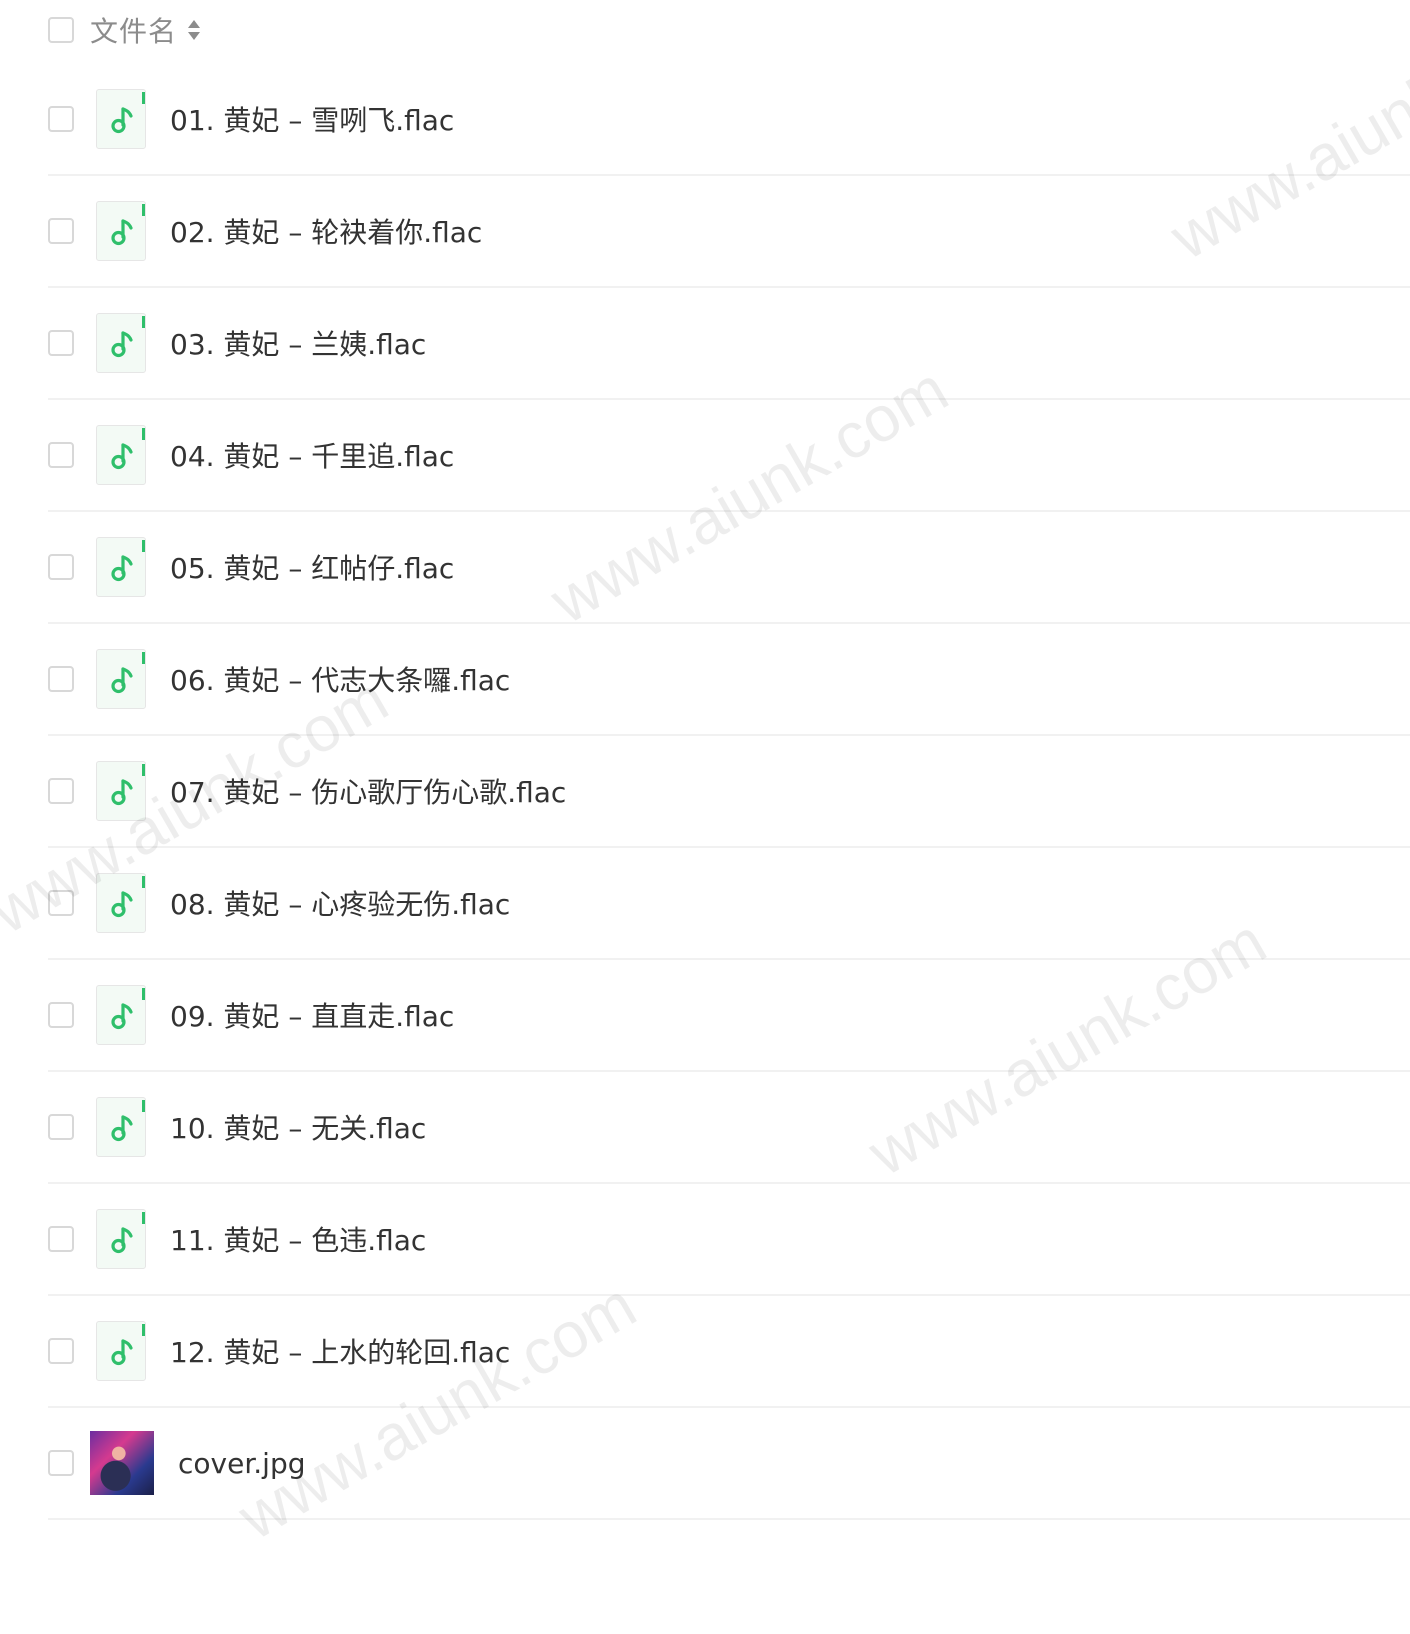  What do you see at coordinates (340, 903) in the screenshot?
I see `file-name: 08. 黄妃 – 心疼验无伤.flac` at bounding box center [340, 903].